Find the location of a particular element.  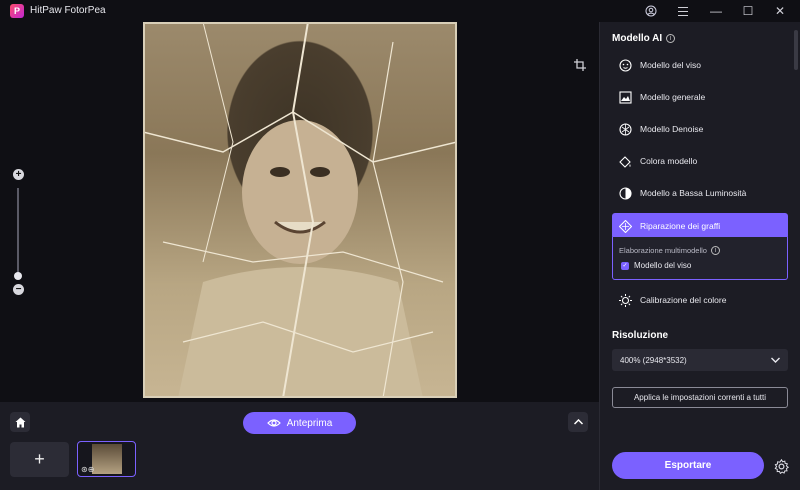

zoom-out-button: − is located at coordinates (18, 289).